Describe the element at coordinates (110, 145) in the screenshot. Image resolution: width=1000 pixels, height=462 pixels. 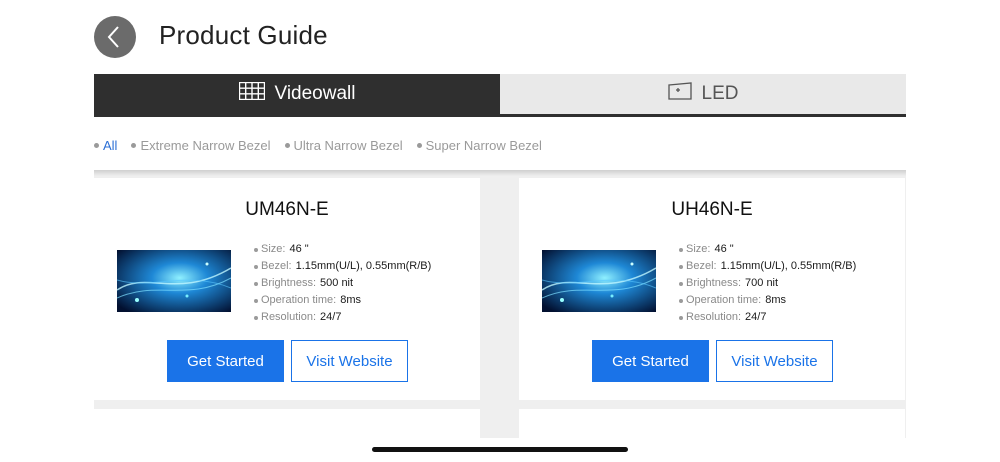
I see `filter-label: All` at that location.